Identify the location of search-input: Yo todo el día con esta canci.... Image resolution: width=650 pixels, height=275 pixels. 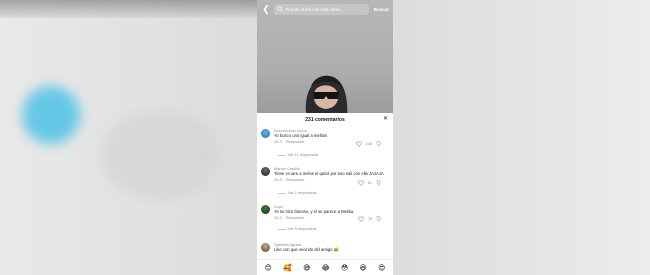
(321, 9).